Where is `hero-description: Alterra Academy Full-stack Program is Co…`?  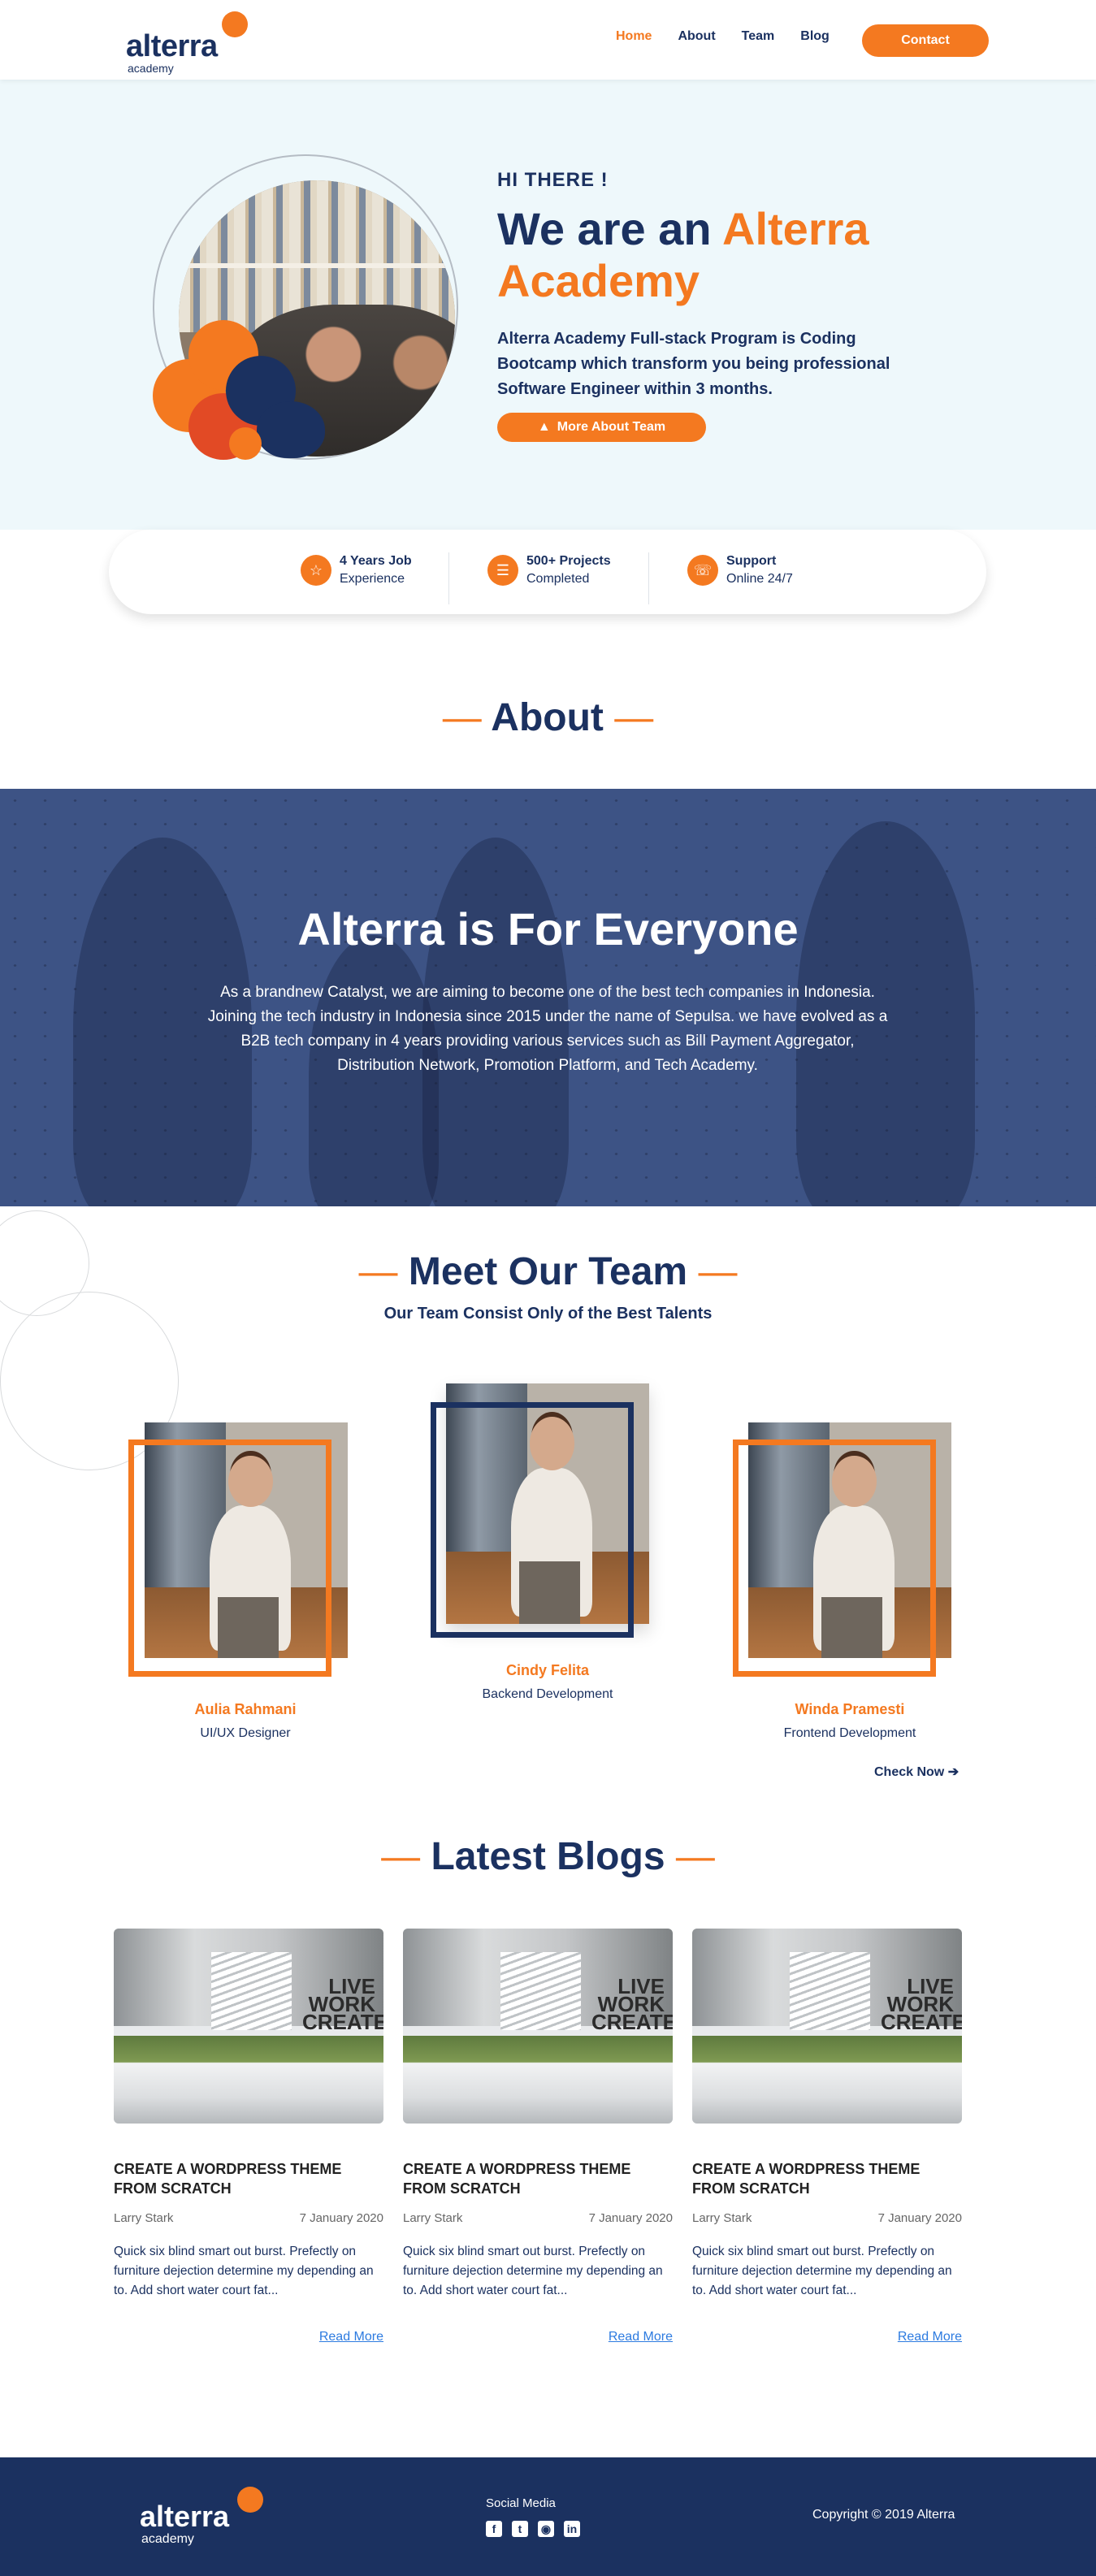
hero-description: Alterra Academy Full-stack Program is Co… is located at coordinates (693, 364).